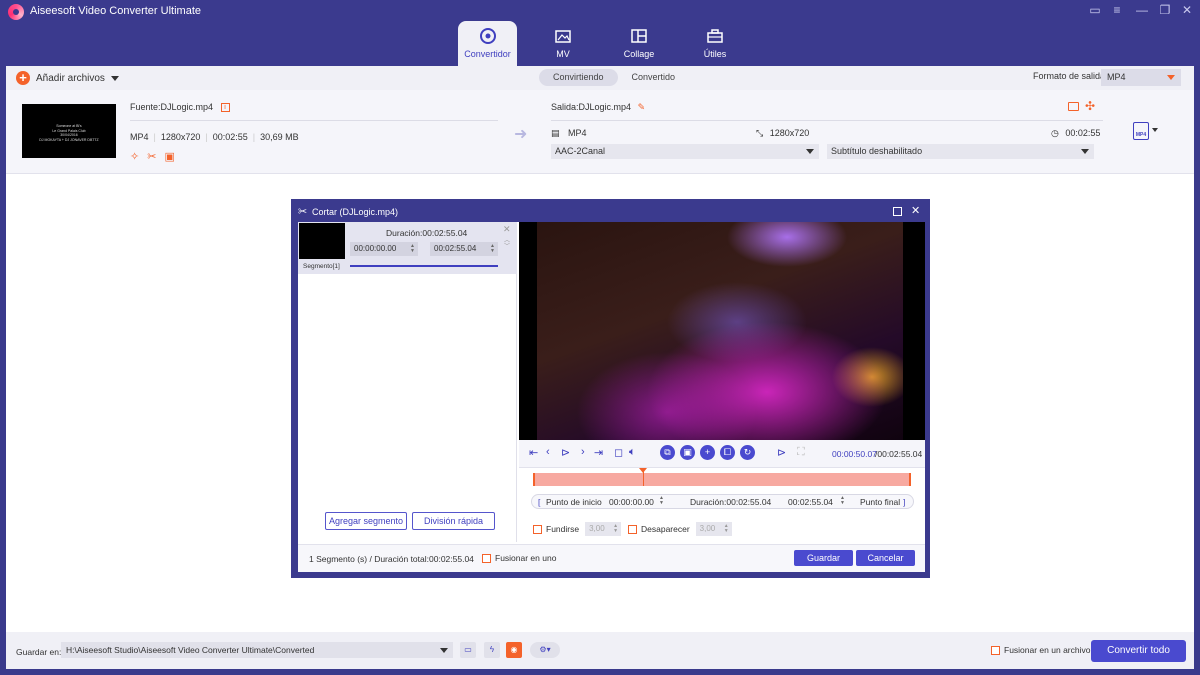  I want to click on fullscreen-icon: ⛶, so click(801, 452).